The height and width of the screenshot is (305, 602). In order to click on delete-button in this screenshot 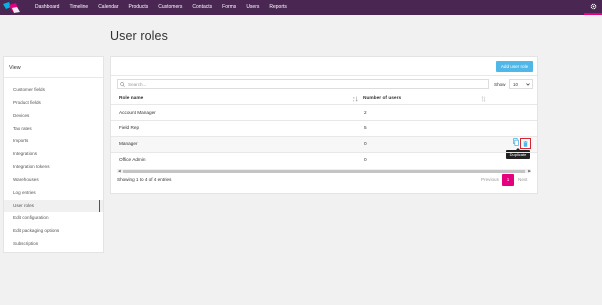, I will do `click(525, 143)`.